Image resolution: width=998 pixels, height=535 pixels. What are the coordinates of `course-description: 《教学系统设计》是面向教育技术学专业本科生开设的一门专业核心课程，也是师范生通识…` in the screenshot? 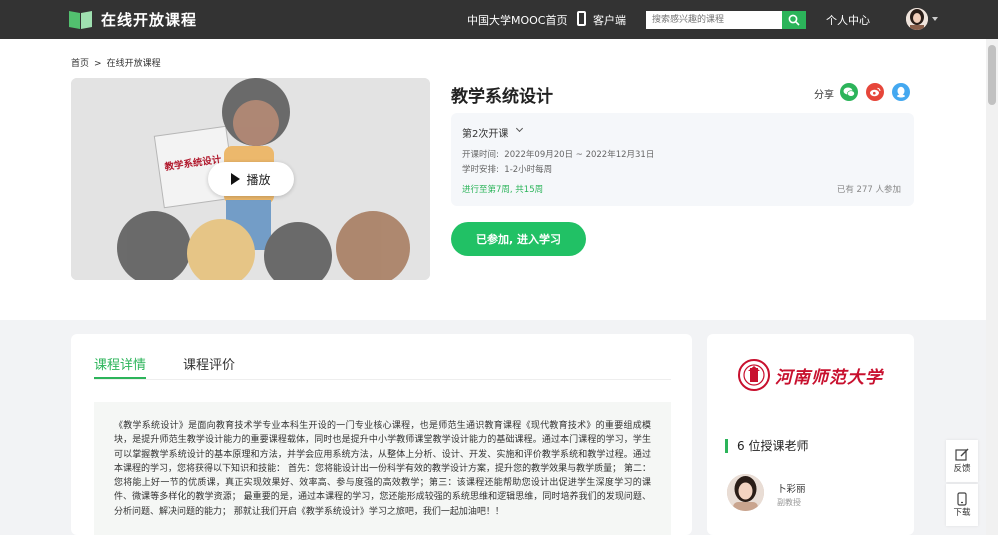 It's located at (382, 469).